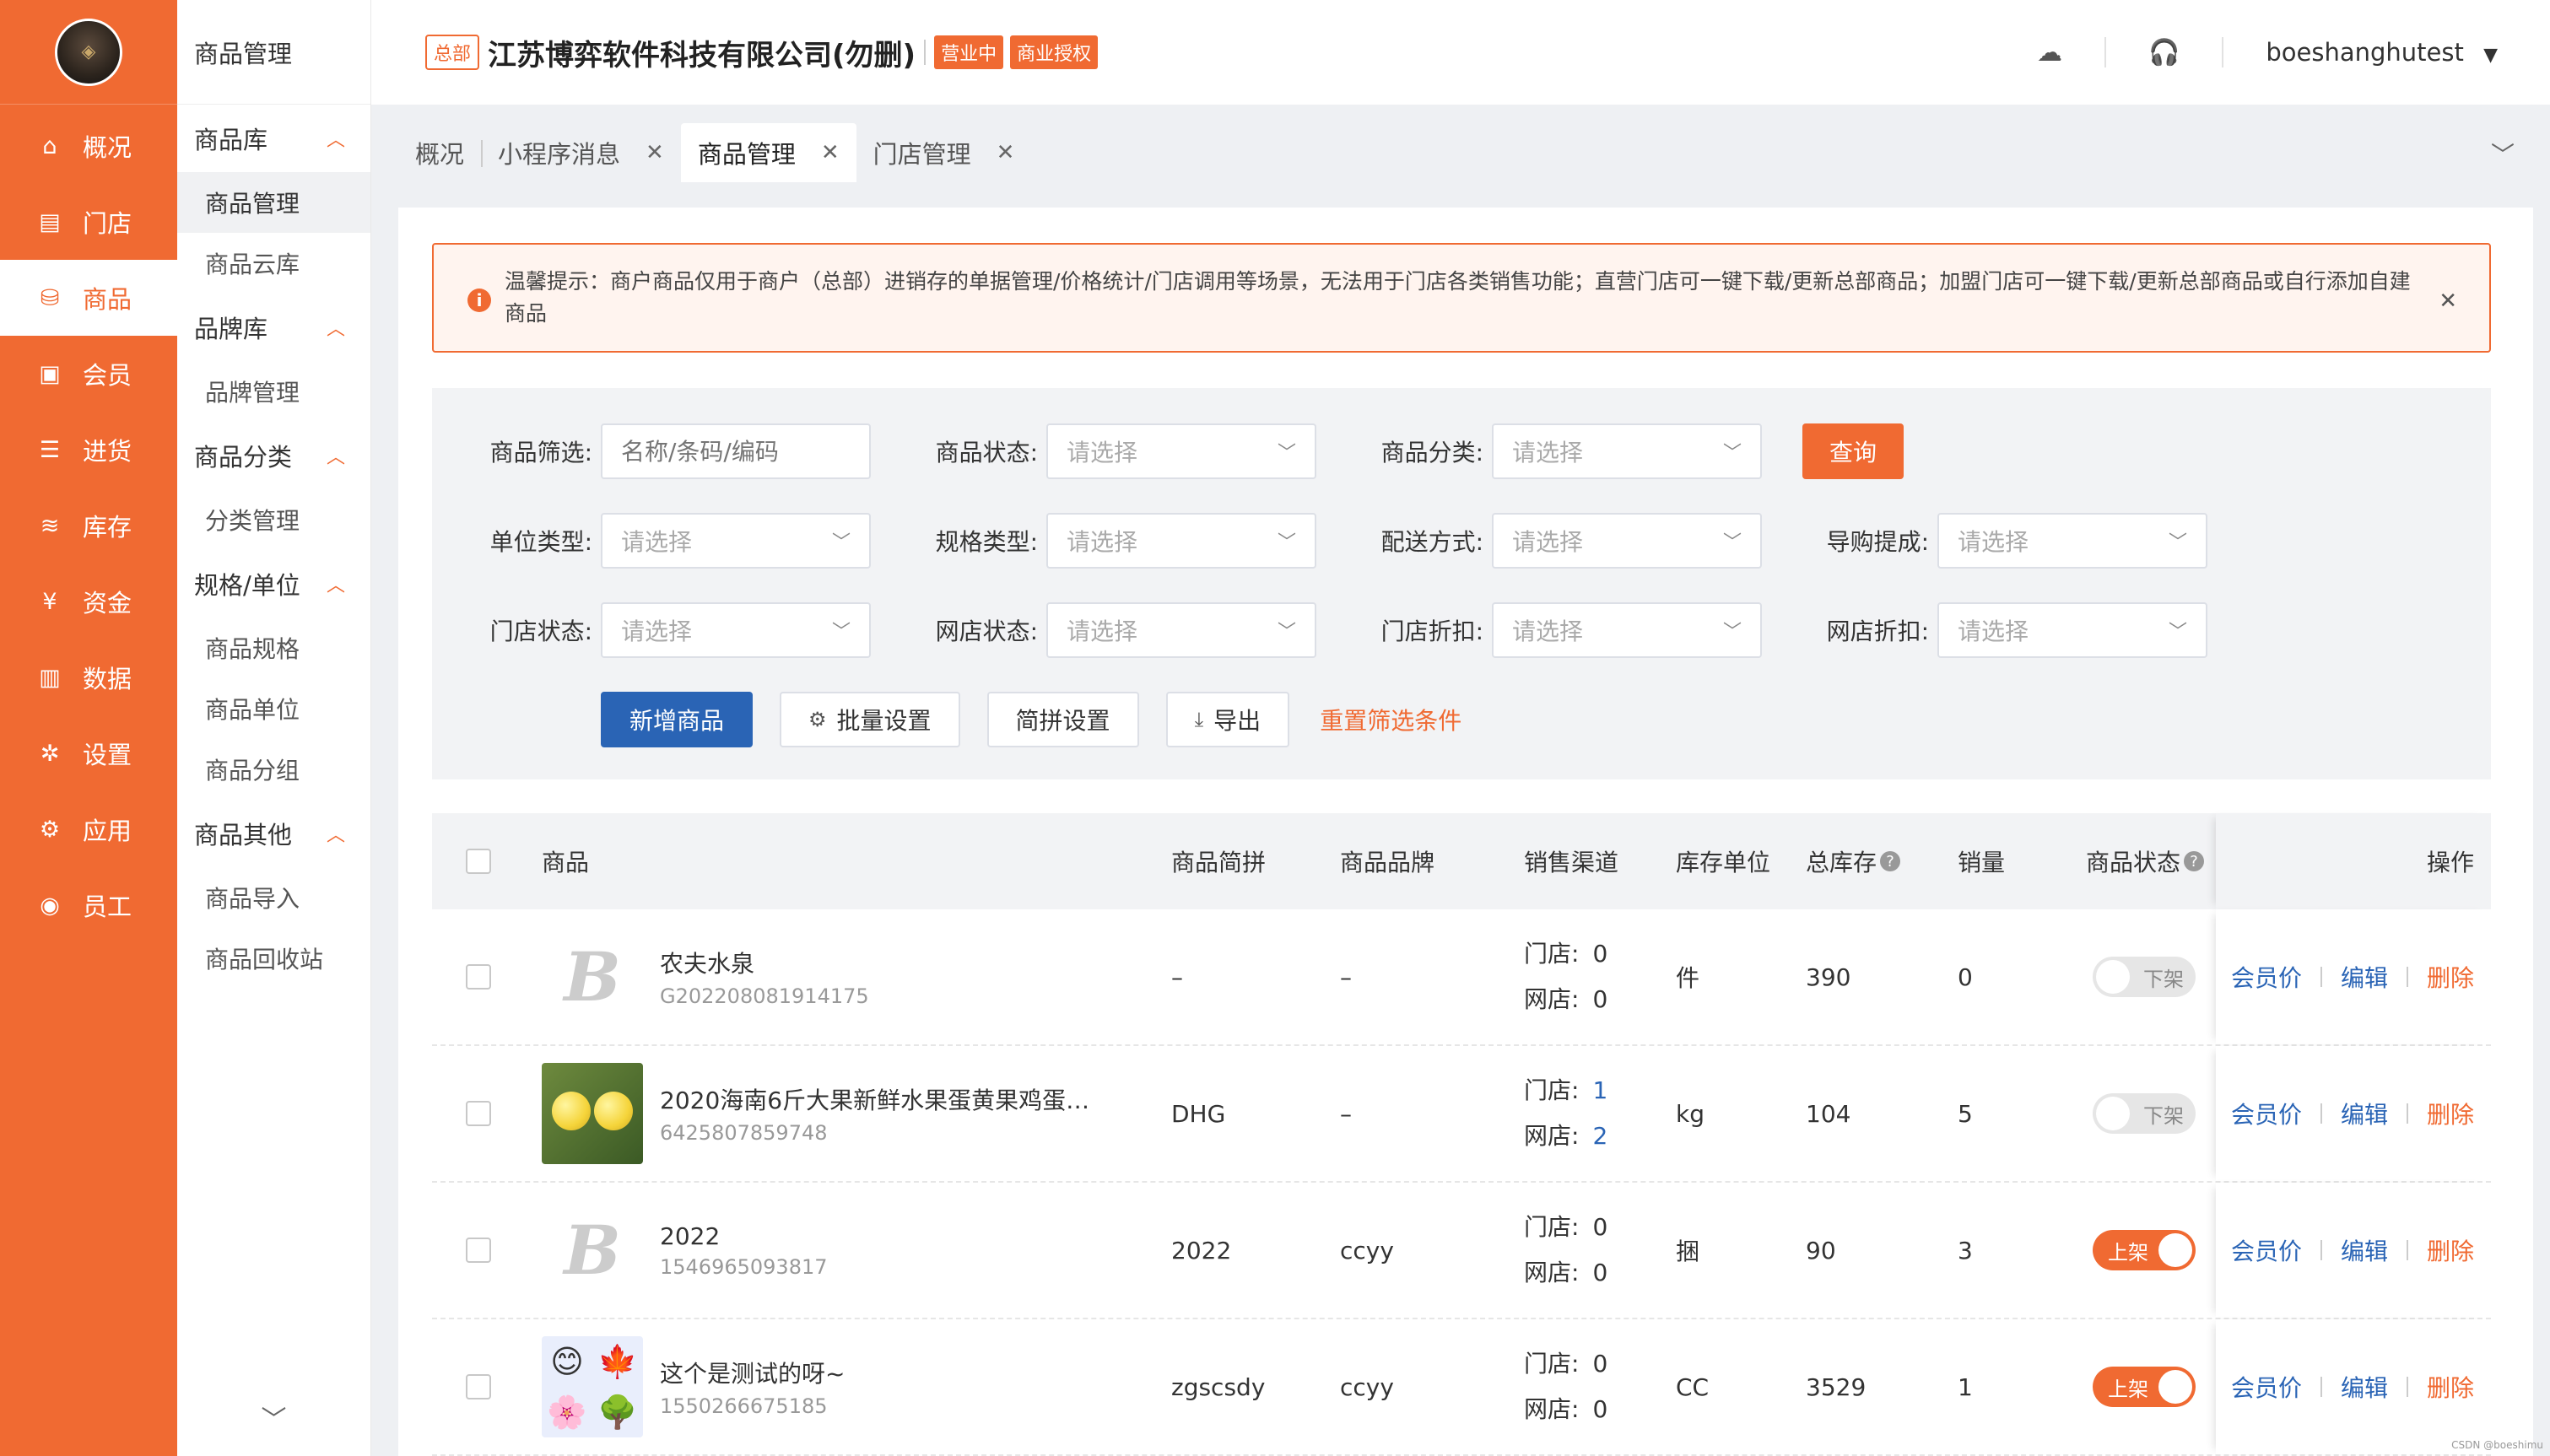  I want to click on submenu-link: 品牌管理, so click(273, 392).